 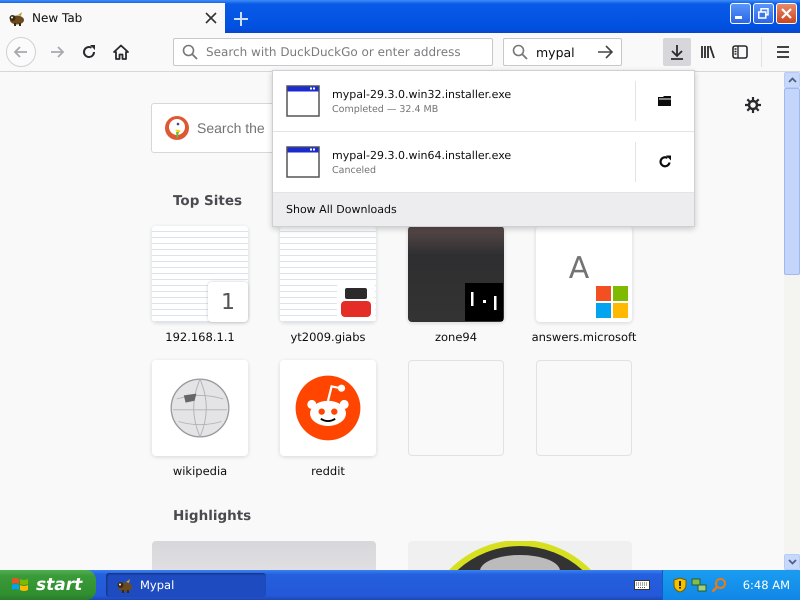 I want to click on settings-button, so click(x=753, y=105).